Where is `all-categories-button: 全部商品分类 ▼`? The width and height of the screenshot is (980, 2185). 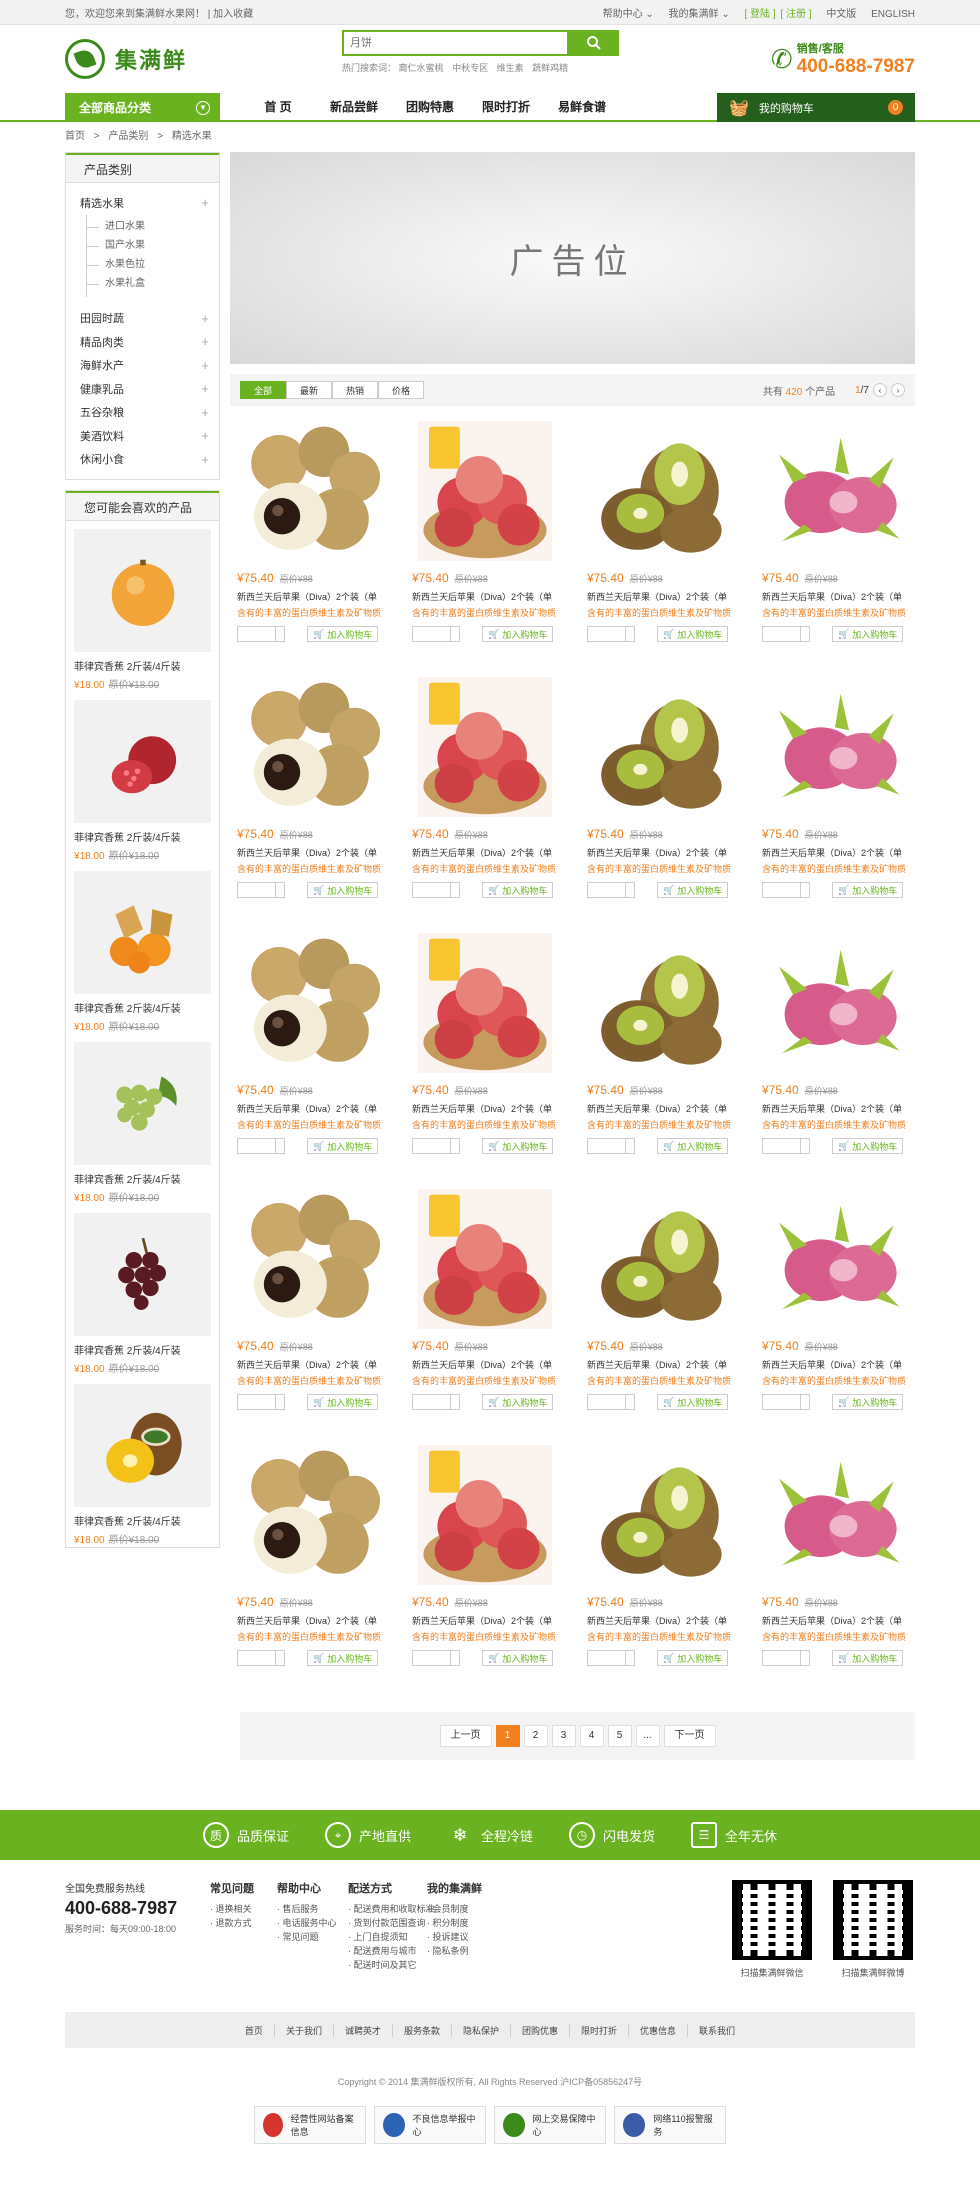
all-categories-button: 全部商品分类 ▼ is located at coordinates (142, 107).